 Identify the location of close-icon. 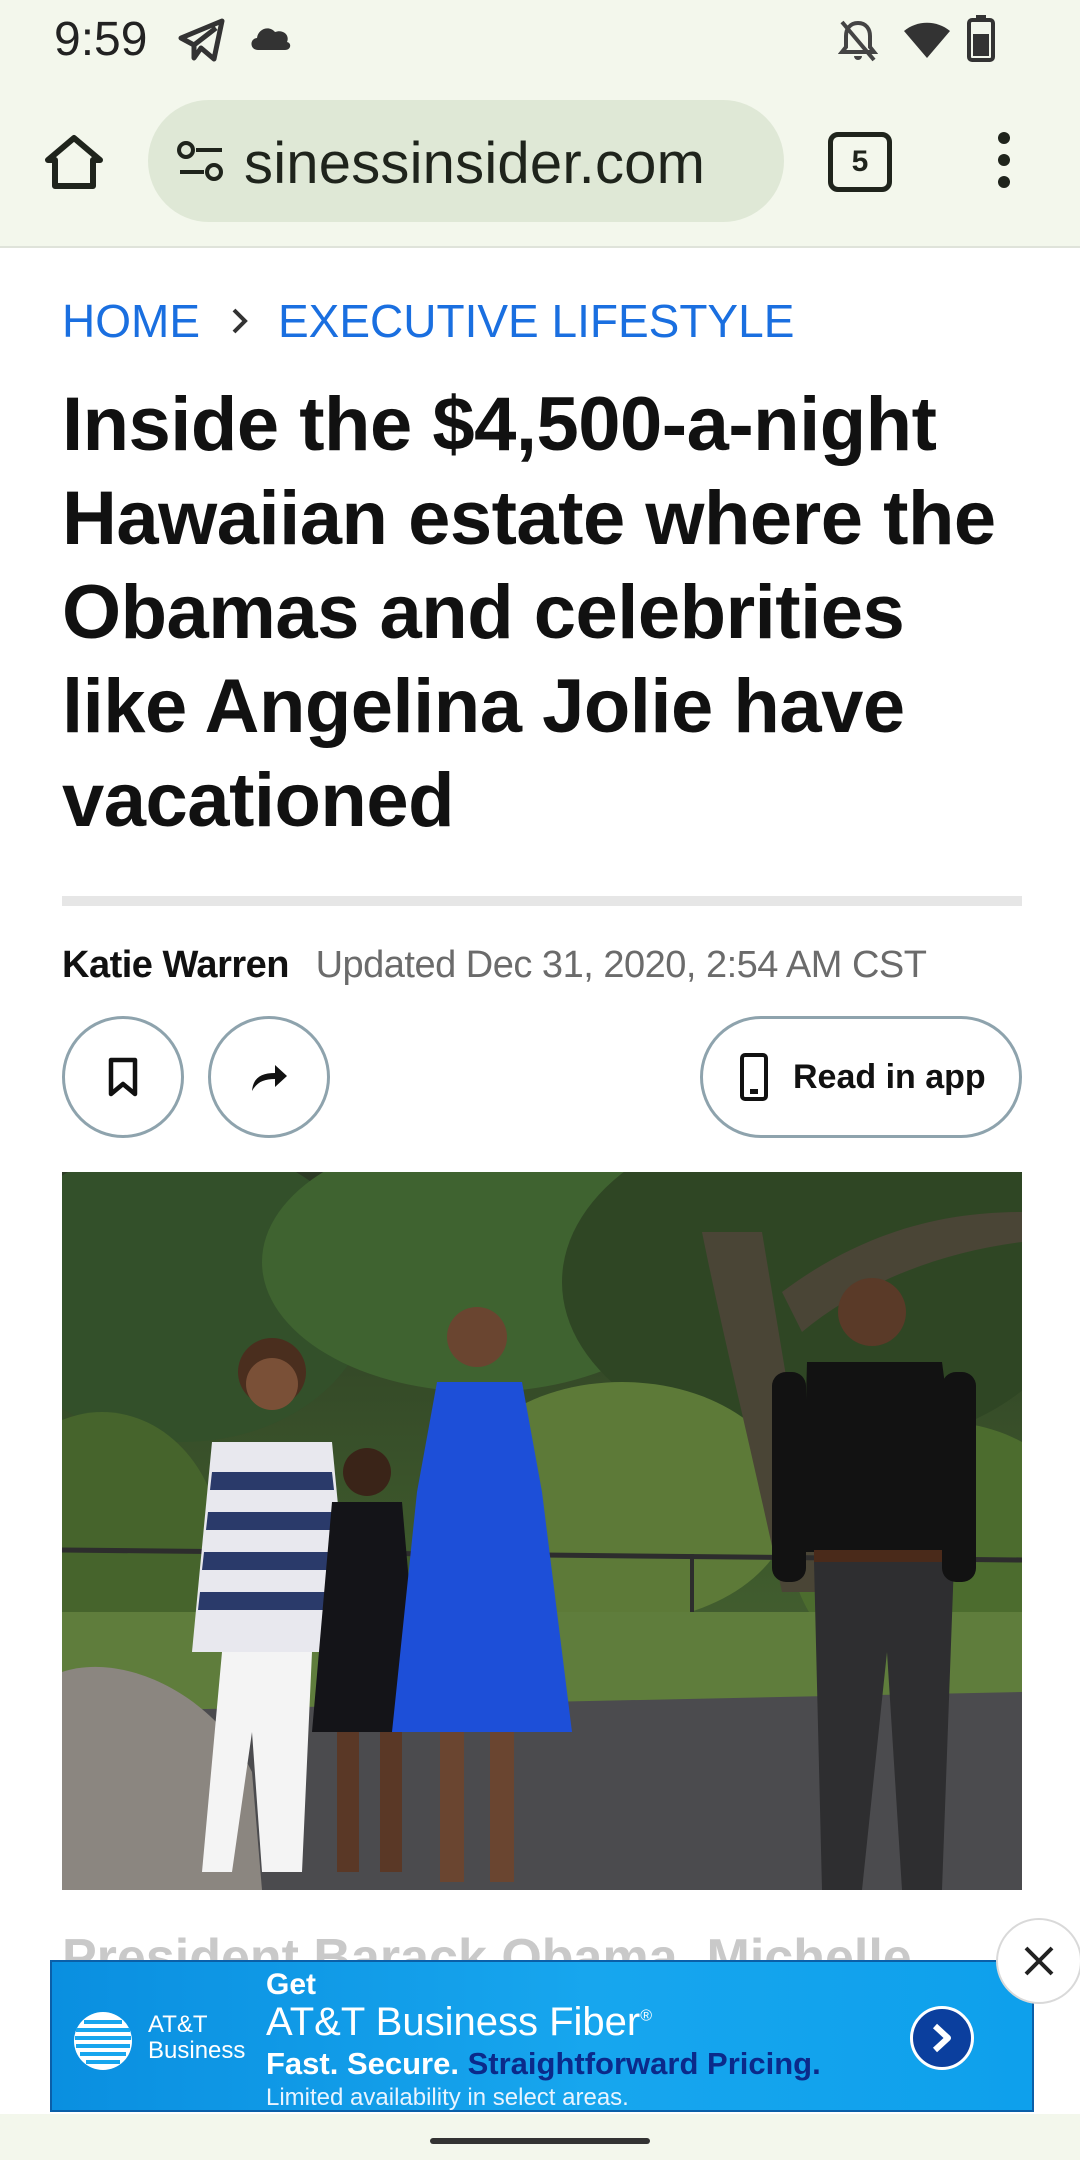
(1039, 1961).